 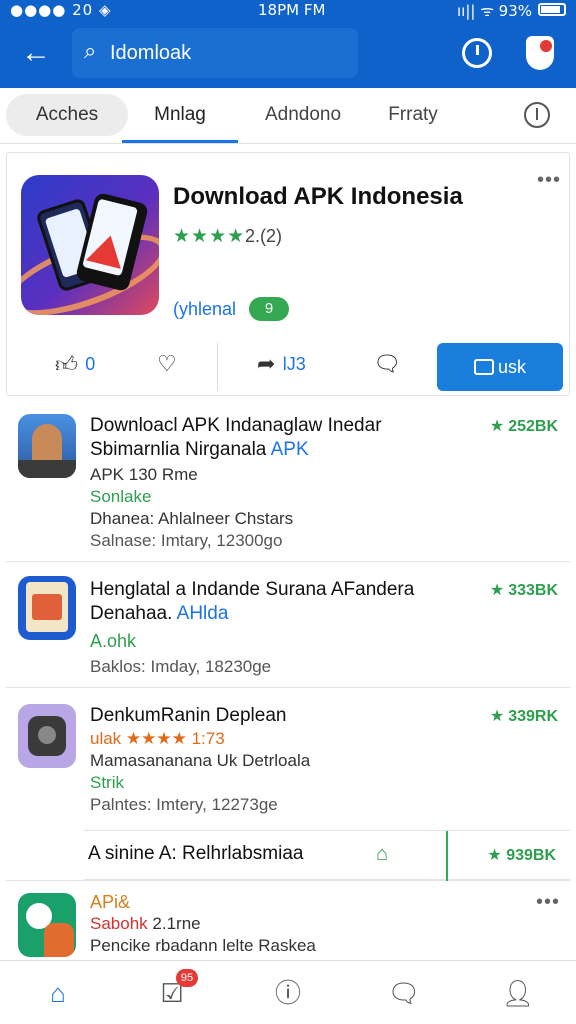 What do you see at coordinates (294, 363) in the screenshot?
I see `share-count: lJ3` at bounding box center [294, 363].